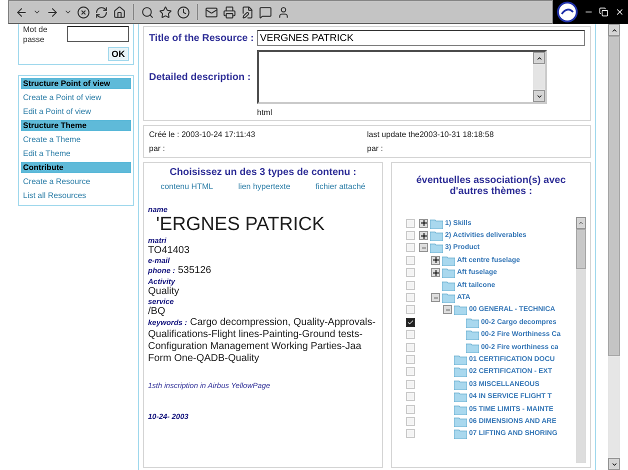  I want to click on field-value: TO41403, so click(169, 250).